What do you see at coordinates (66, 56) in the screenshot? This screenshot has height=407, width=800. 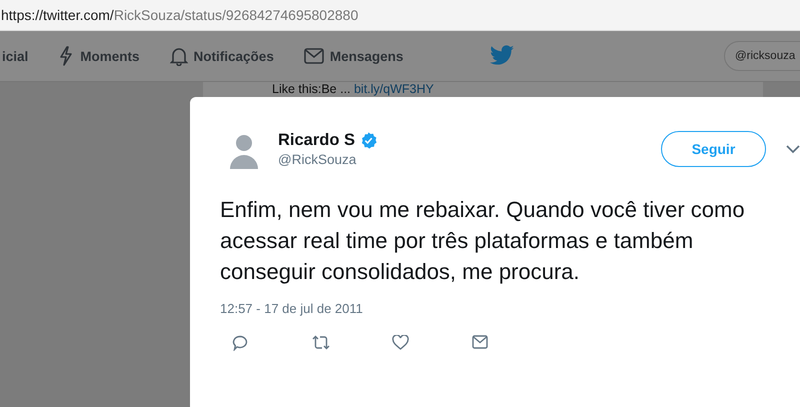 I see `lightning-icon` at bounding box center [66, 56].